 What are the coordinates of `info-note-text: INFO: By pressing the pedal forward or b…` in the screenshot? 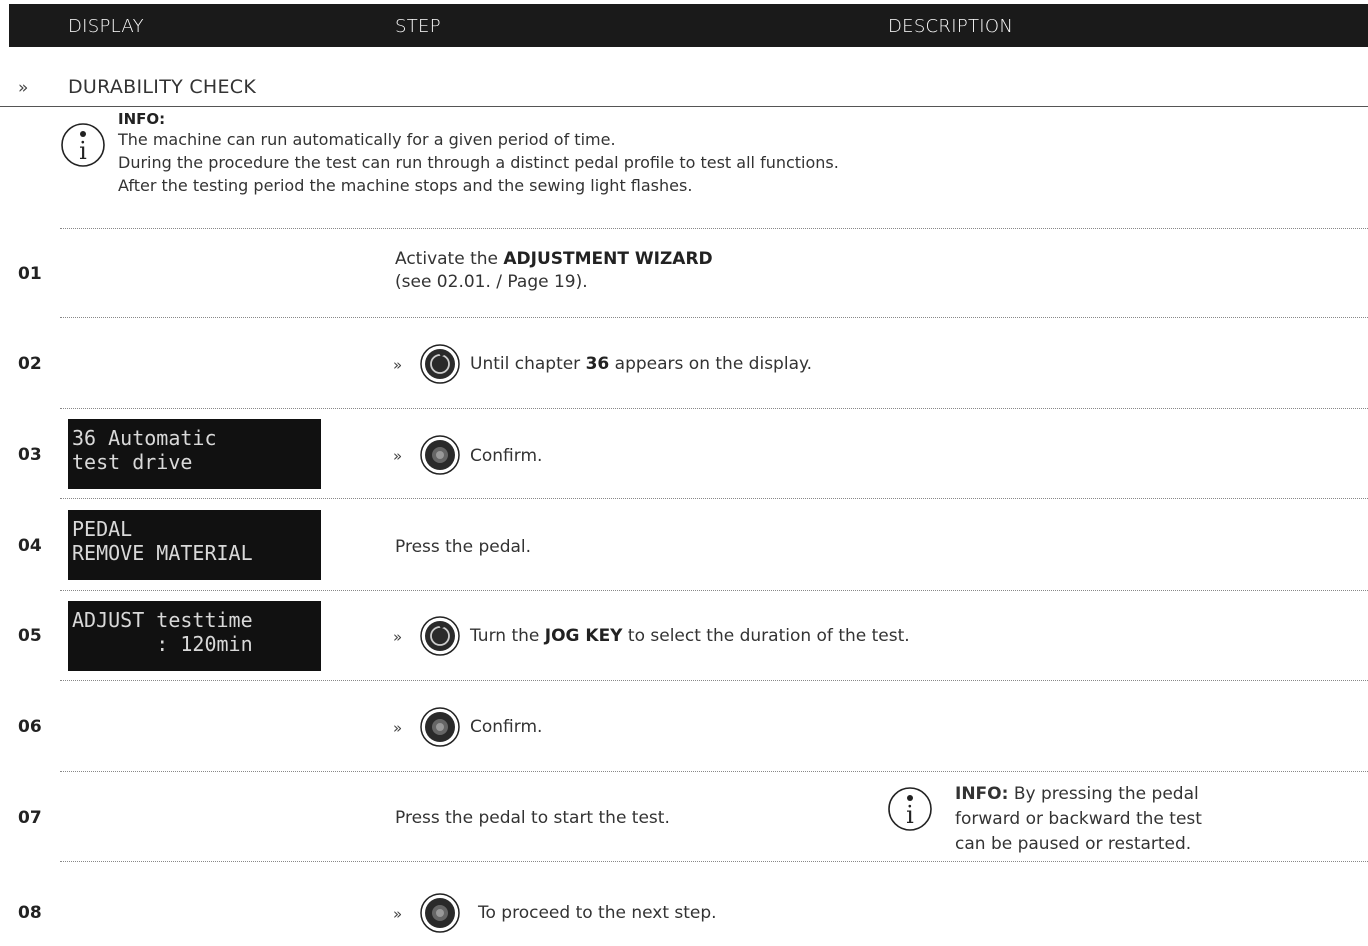 It's located at (1078, 819).